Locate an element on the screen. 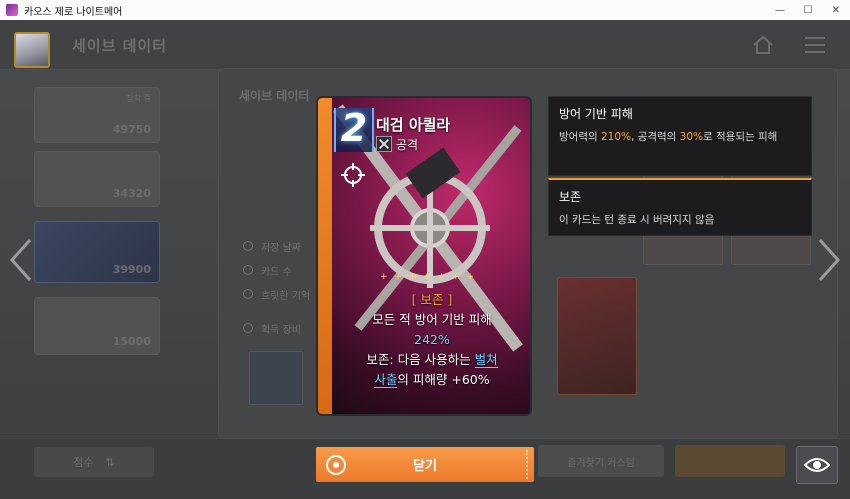  equip-icon is located at coordinates (248, 328).